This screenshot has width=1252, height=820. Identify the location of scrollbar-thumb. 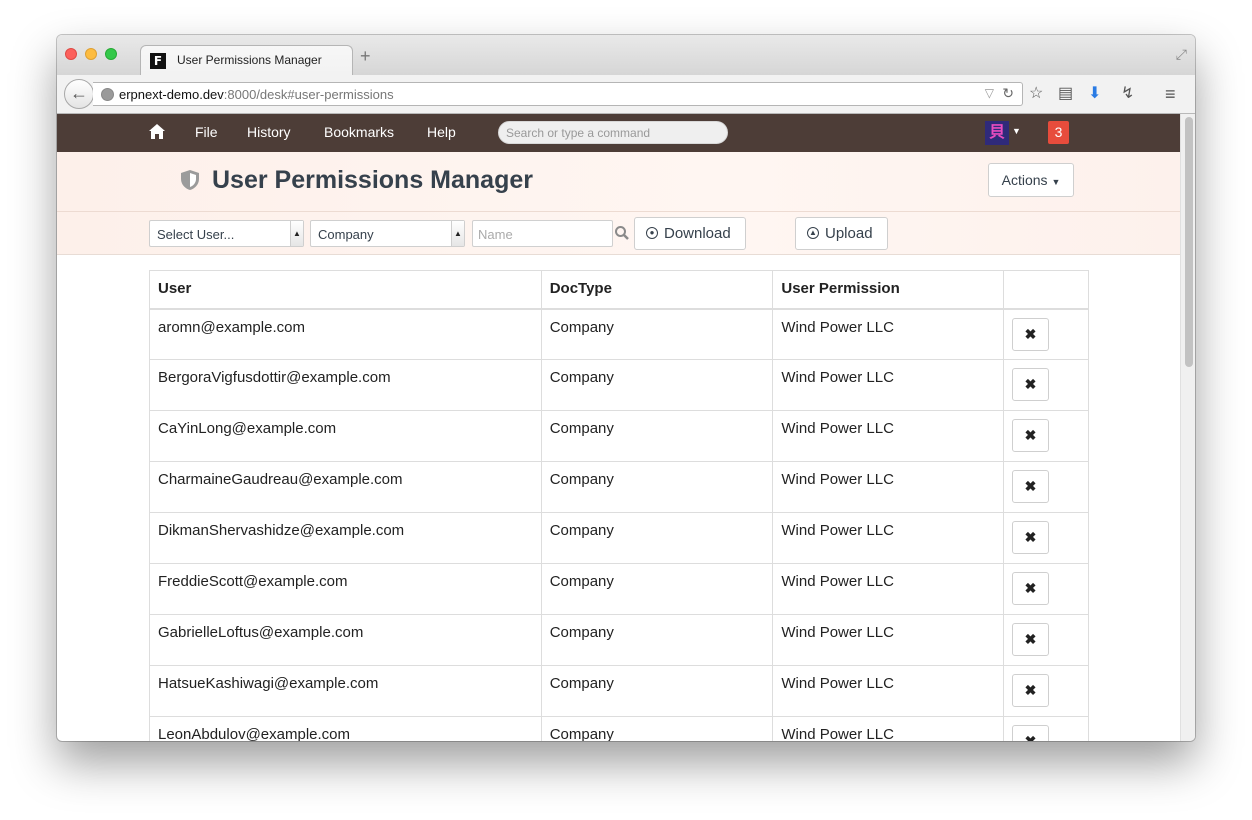
(1189, 242).